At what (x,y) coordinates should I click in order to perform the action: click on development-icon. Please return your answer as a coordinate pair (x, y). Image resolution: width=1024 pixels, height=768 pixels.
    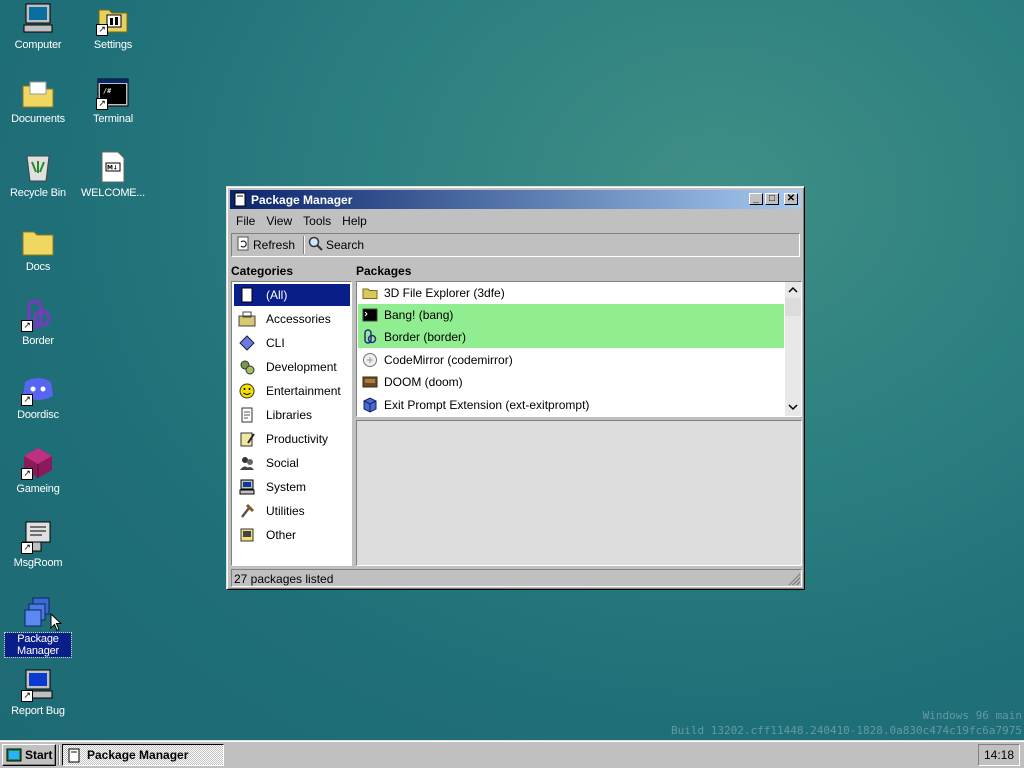
    Looking at the image, I should click on (247, 367).